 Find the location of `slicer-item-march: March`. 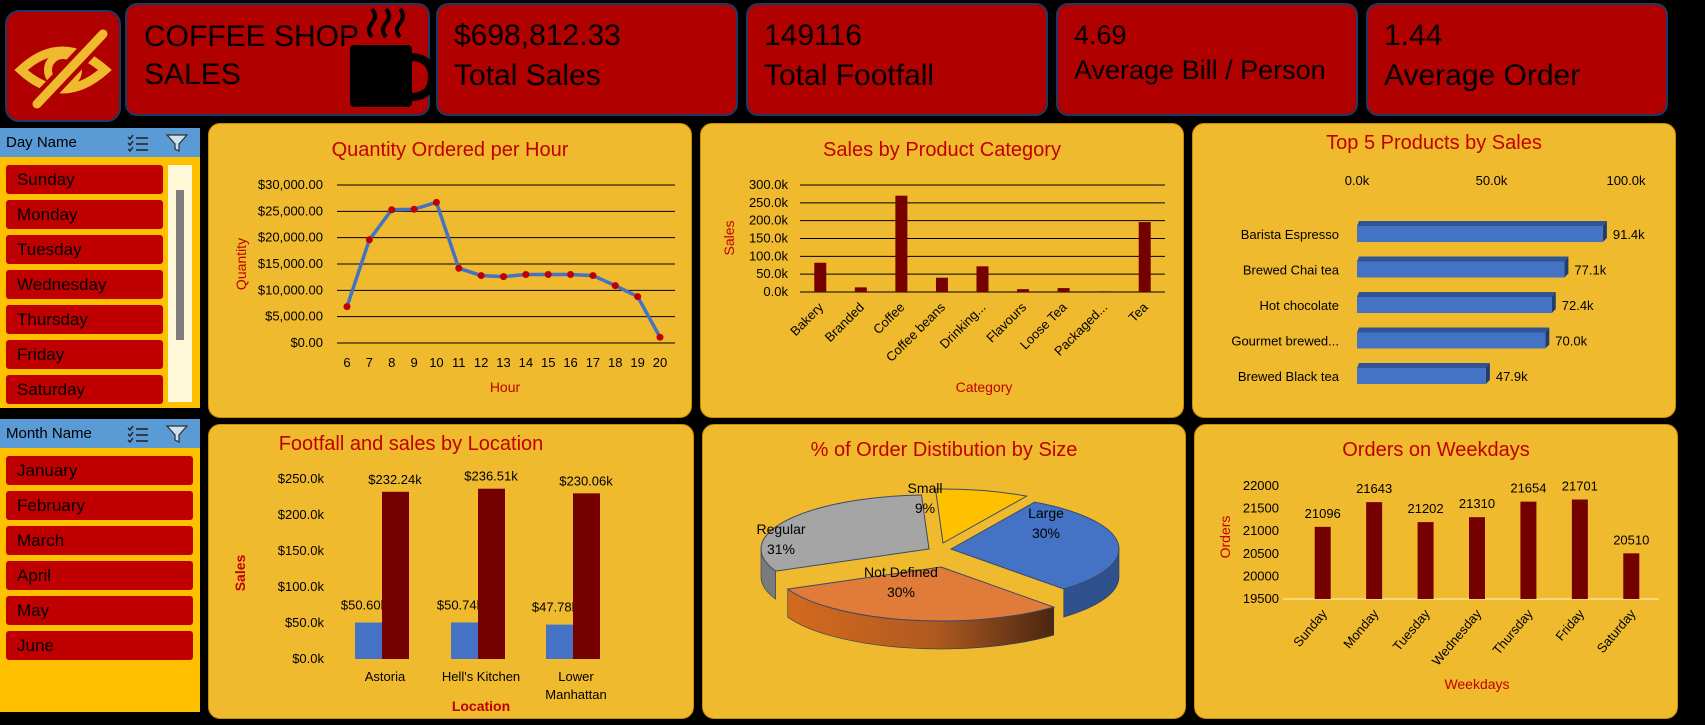

slicer-item-march: March is located at coordinates (99, 540).